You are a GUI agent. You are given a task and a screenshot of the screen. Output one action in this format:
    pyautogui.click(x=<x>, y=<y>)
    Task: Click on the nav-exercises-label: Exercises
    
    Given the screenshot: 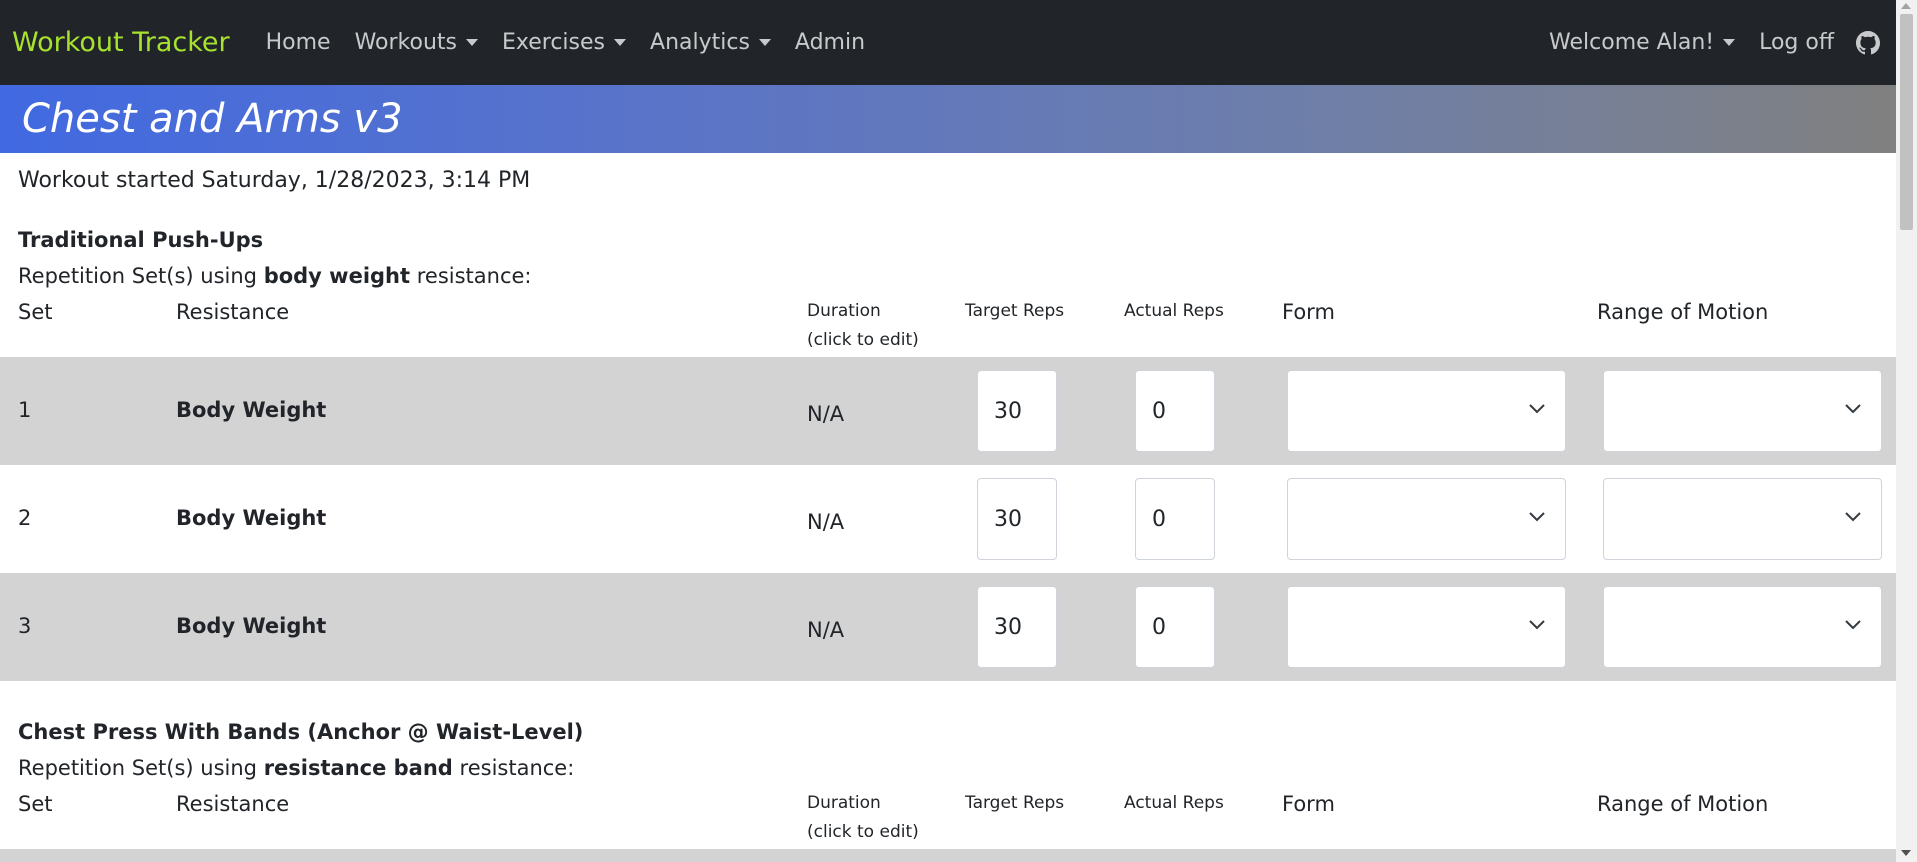 What is the action you would take?
    pyautogui.click(x=554, y=42)
    